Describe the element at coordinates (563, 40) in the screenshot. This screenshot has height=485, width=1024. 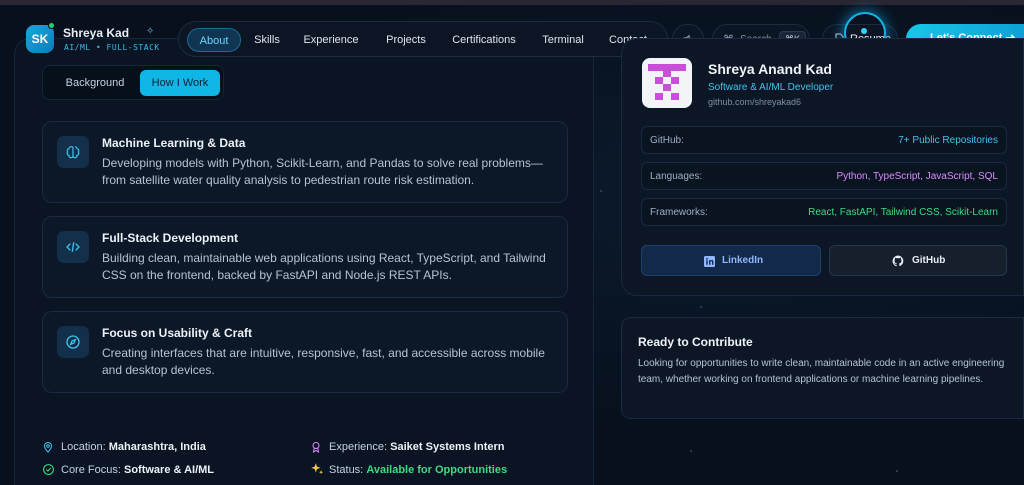
I see `nav-terminal: Terminal` at that location.